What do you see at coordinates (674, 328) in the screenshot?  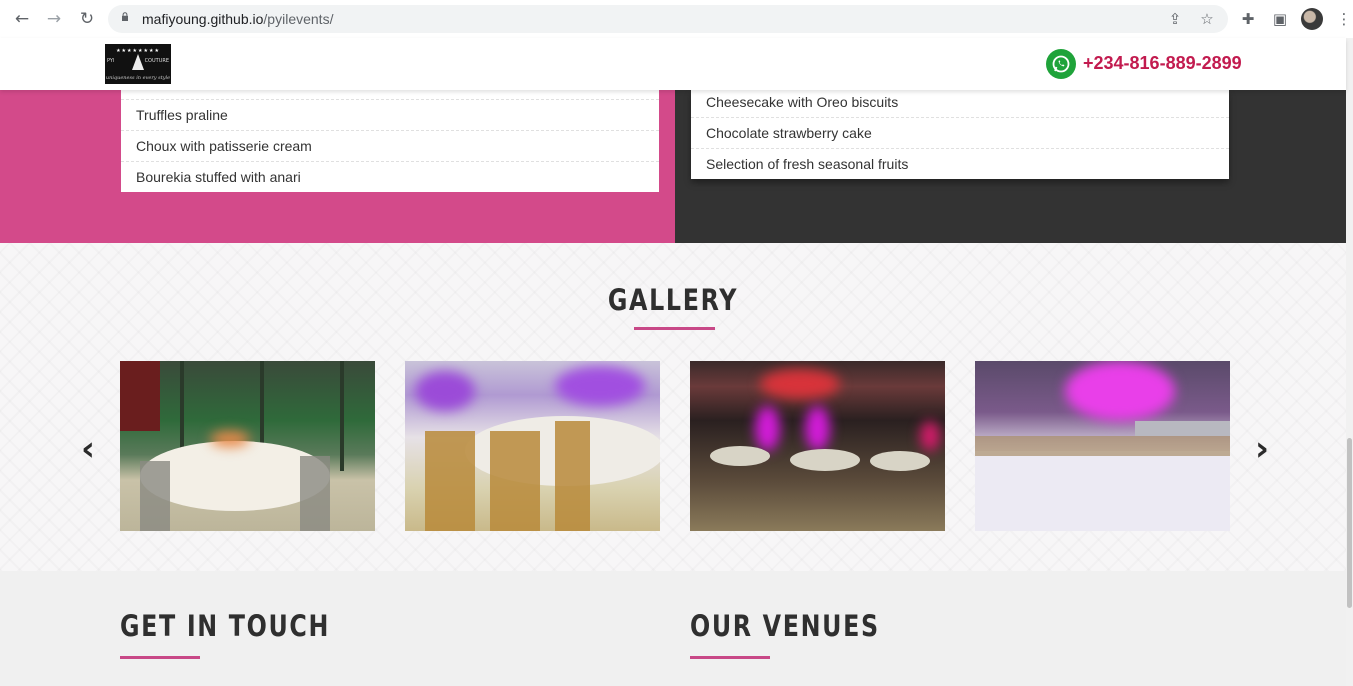 I see `gallery-title-underline` at bounding box center [674, 328].